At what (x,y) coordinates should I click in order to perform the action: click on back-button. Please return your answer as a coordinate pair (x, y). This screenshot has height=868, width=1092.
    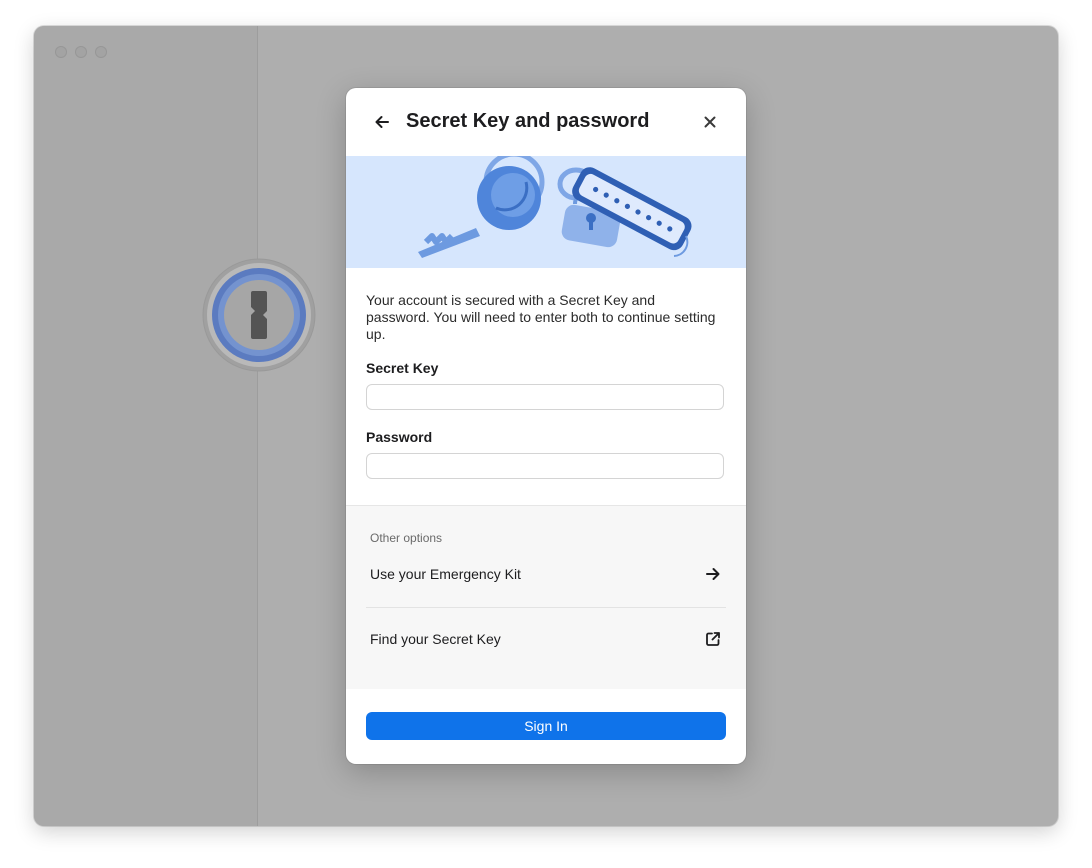
    Looking at the image, I should click on (382, 122).